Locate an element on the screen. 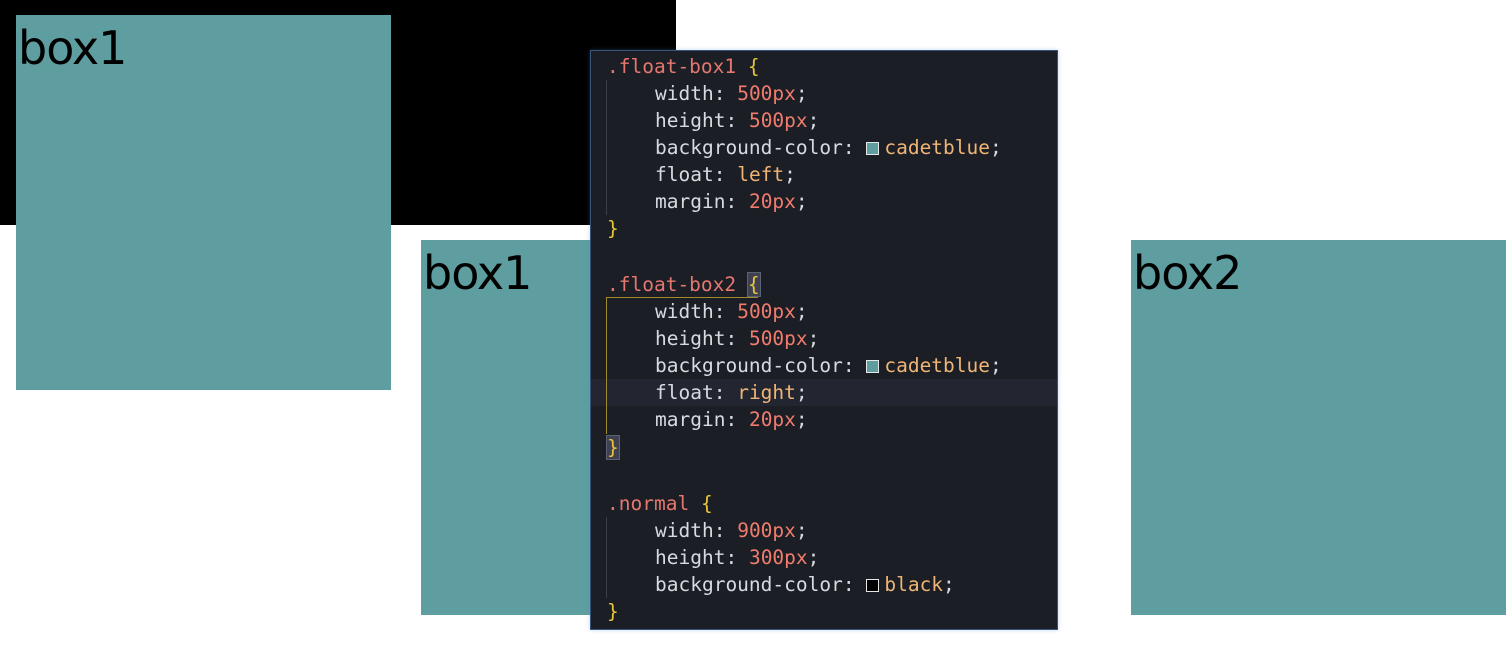 The width and height of the screenshot is (1510, 647). code-line: width: 900px; is located at coordinates (824, 530).